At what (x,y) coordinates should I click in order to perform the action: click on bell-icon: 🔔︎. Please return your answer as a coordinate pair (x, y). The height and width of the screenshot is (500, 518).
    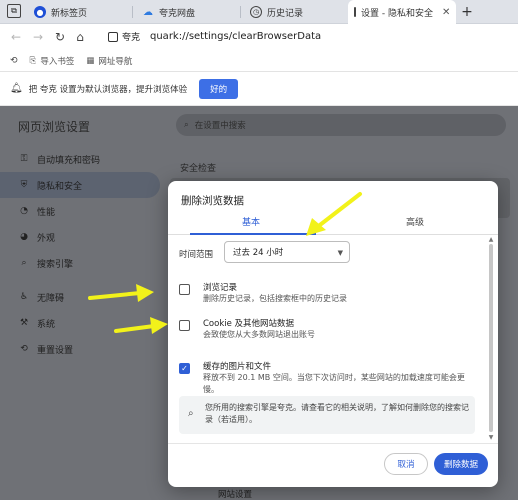
    Looking at the image, I should click on (16, 88).